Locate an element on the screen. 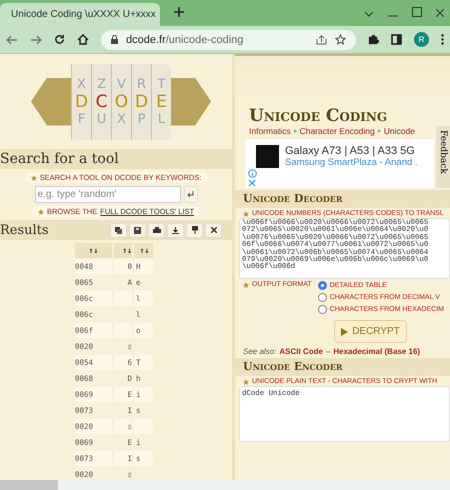 The width and height of the screenshot is (450, 490). reload-icon is located at coordinates (59, 39).